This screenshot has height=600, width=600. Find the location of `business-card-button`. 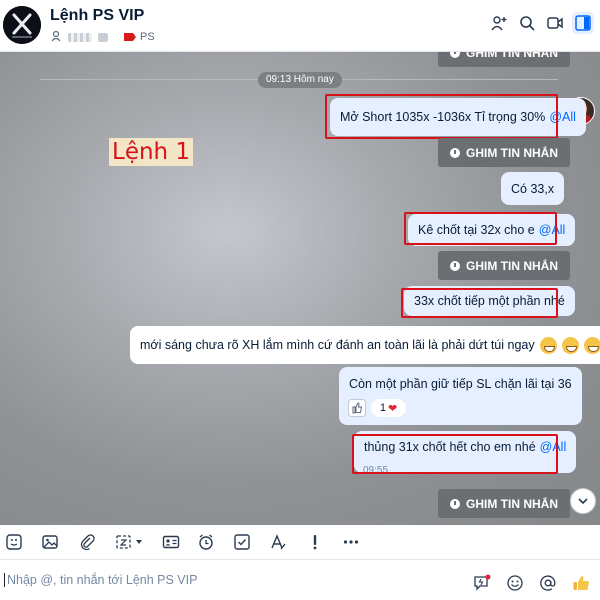

business-card-button is located at coordinates (171, 542).